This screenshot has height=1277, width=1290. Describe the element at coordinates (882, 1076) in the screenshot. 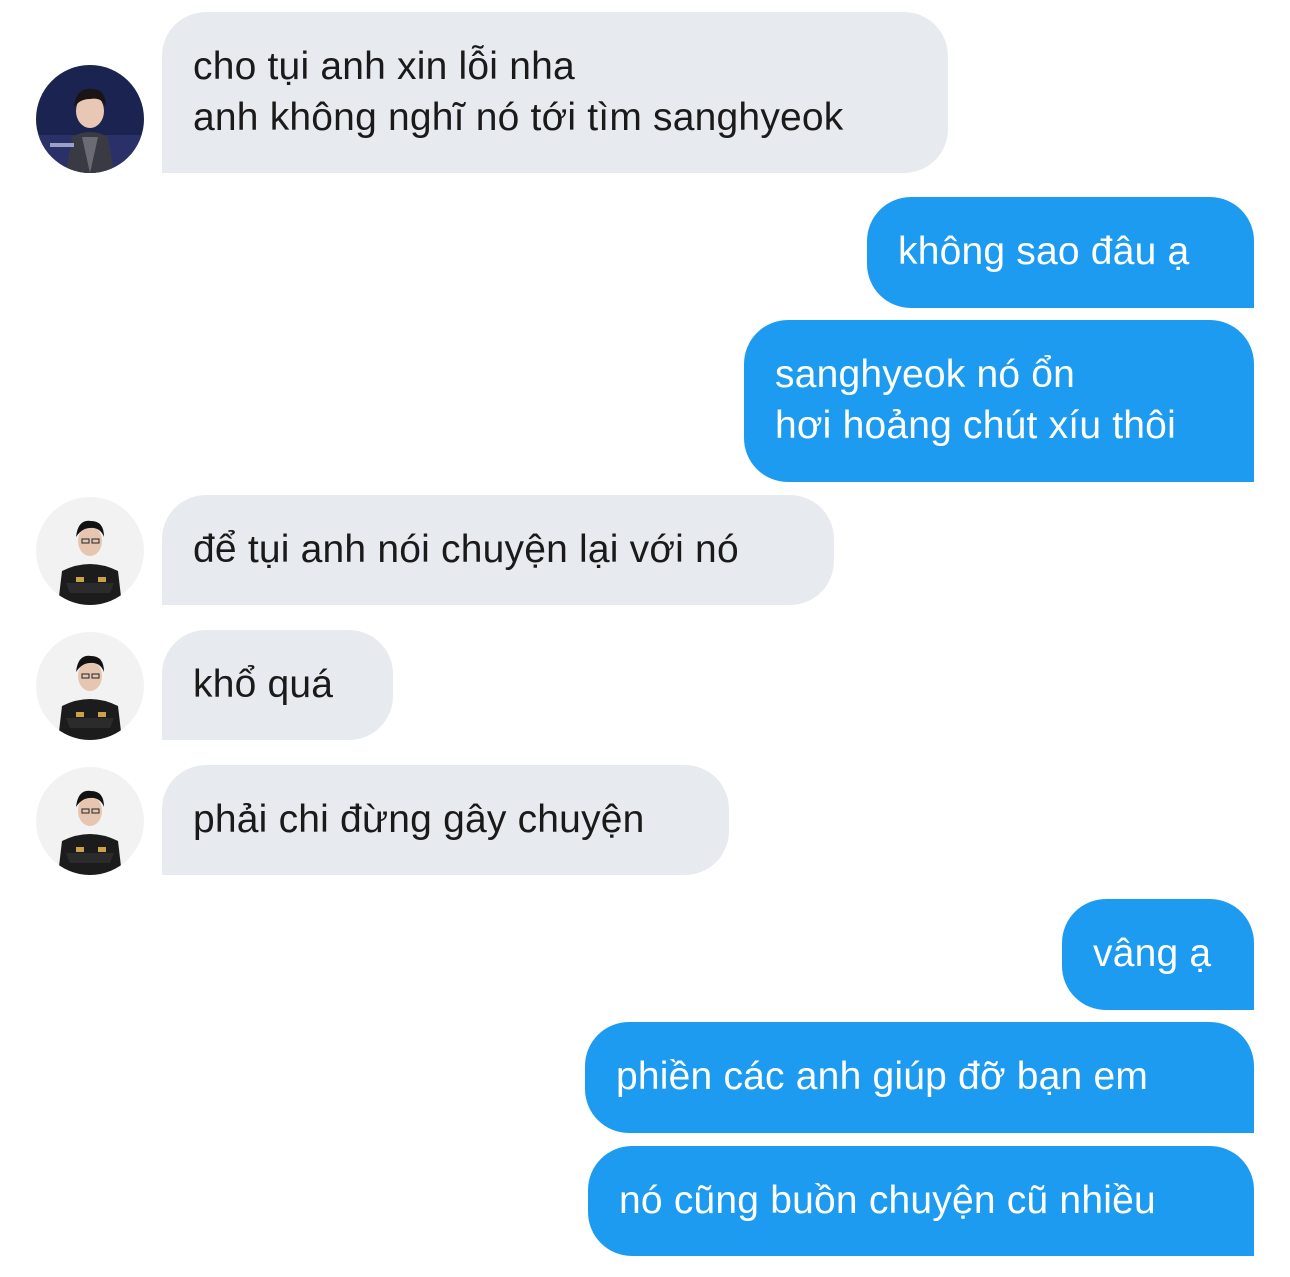

I see `message-text: phiền các anh giúp đỡ bạn em` at that location.